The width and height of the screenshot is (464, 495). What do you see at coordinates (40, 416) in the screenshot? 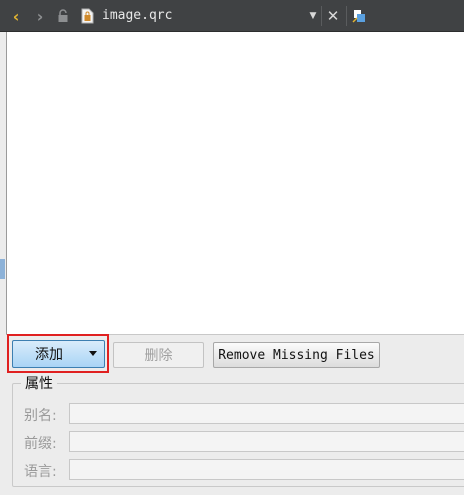
I see `alias-label: 别名:` at bounding box center [40, 416].